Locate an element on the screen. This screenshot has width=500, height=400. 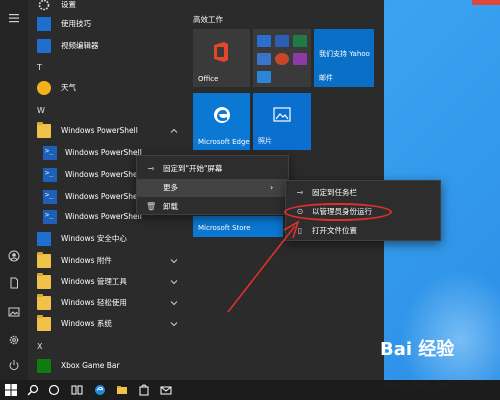
letter-header-x: X is located at coordinates (39, 347).